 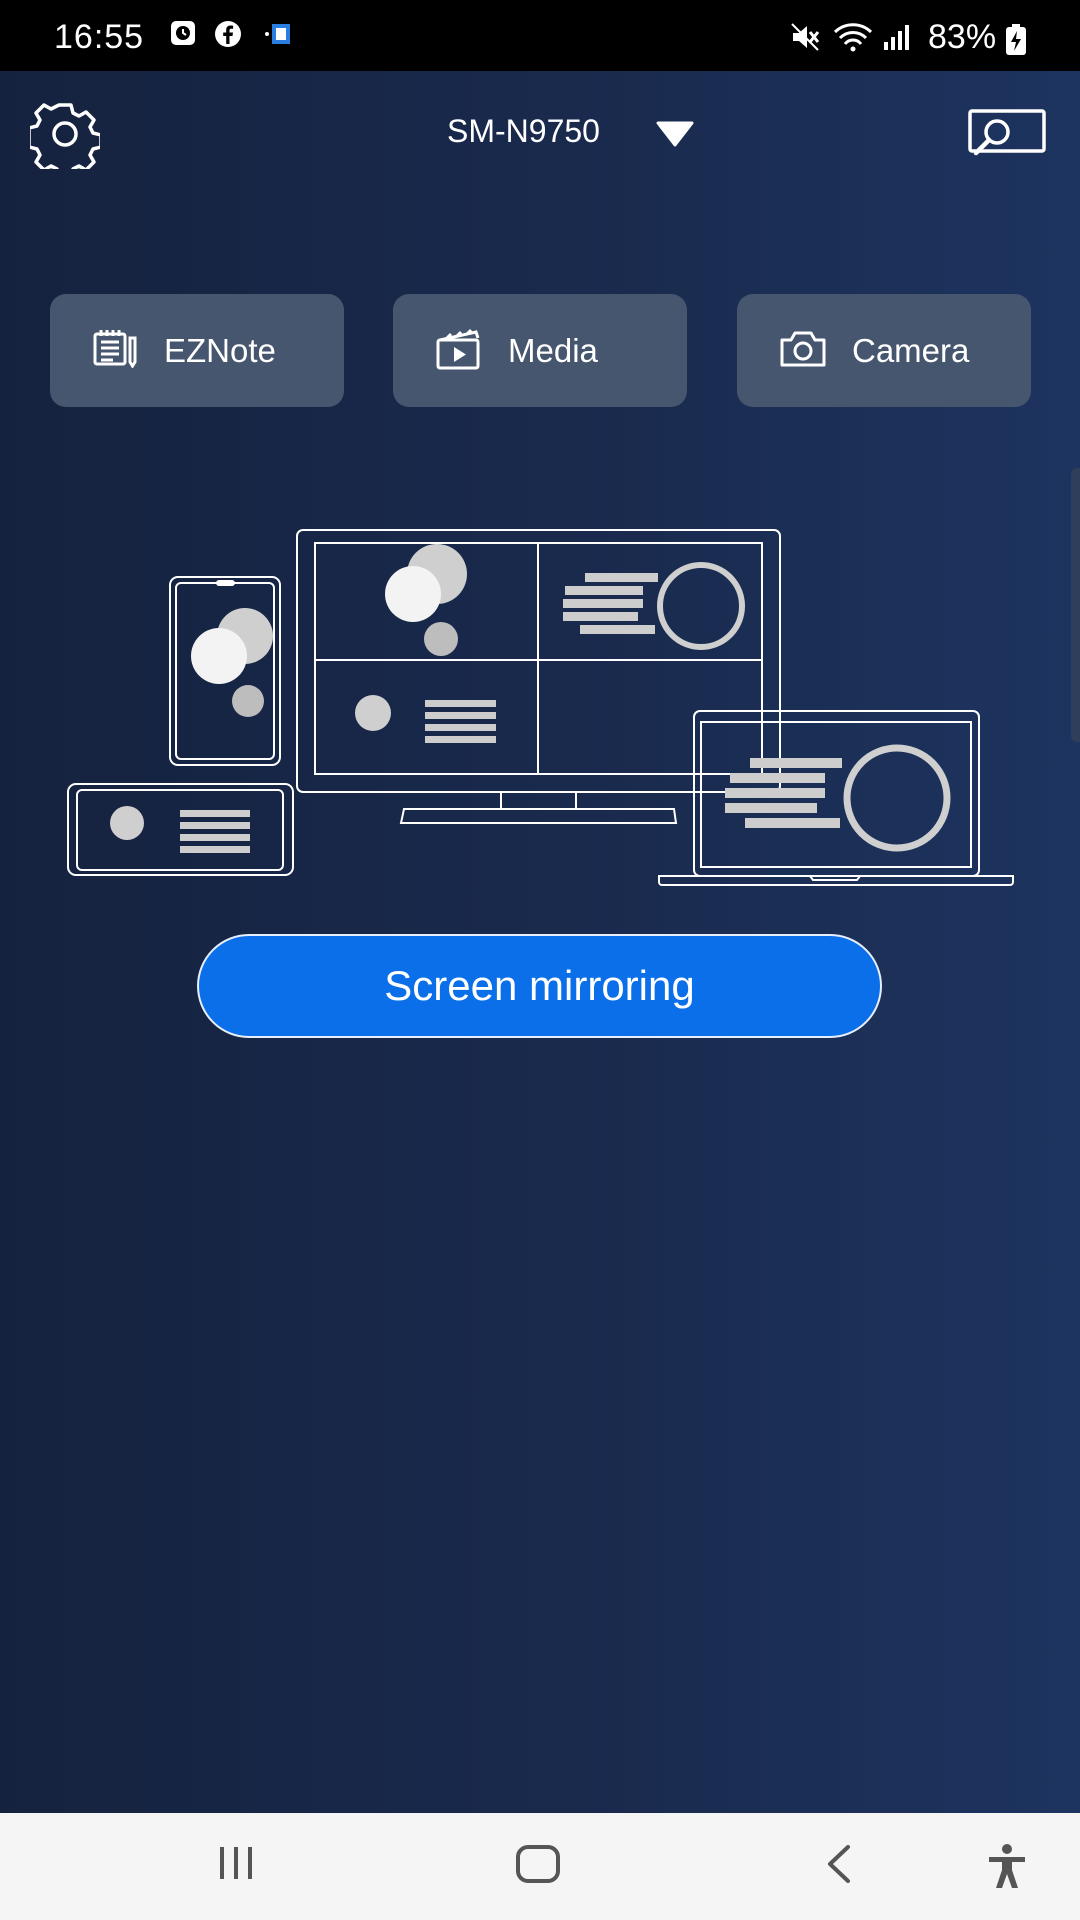 I want to click on gear-icon, so click(x=65, y=141).